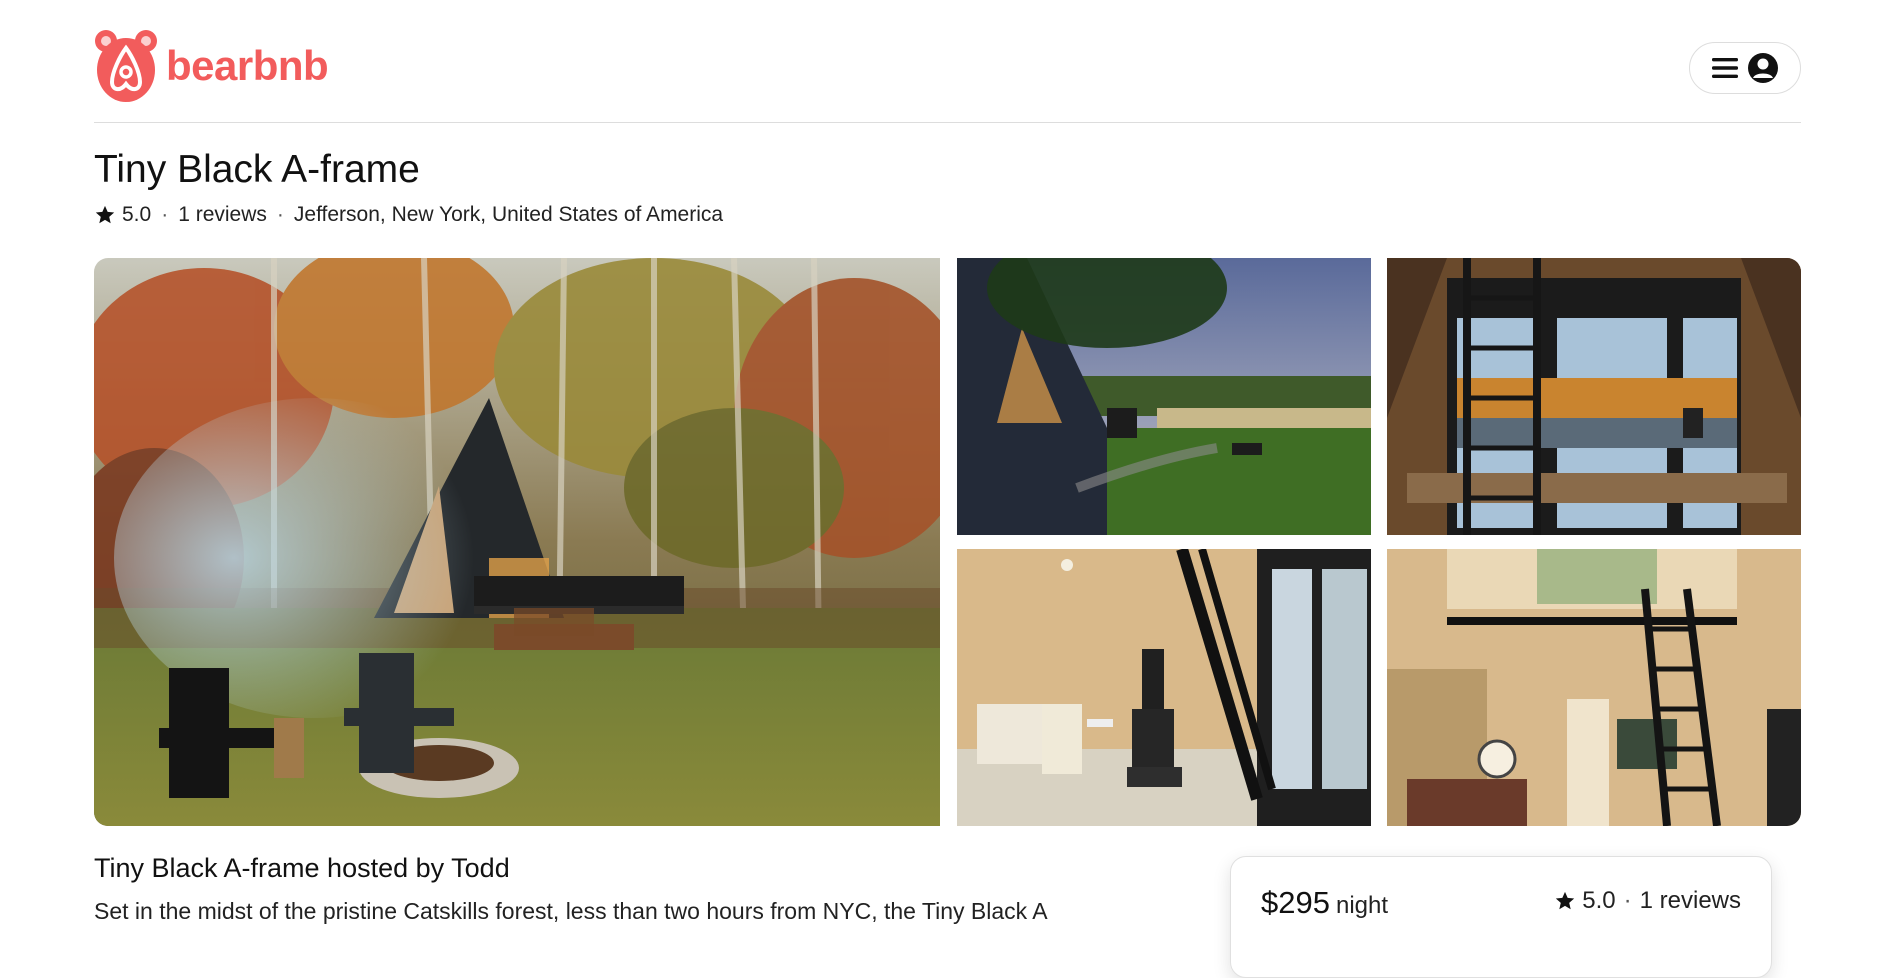 Image resolution: width=1889 pixels, height=978 pixels. Describe the element at coordinates (126, 66) in the screenshot. I see `bear-airbnb-logo-icon` at that location.